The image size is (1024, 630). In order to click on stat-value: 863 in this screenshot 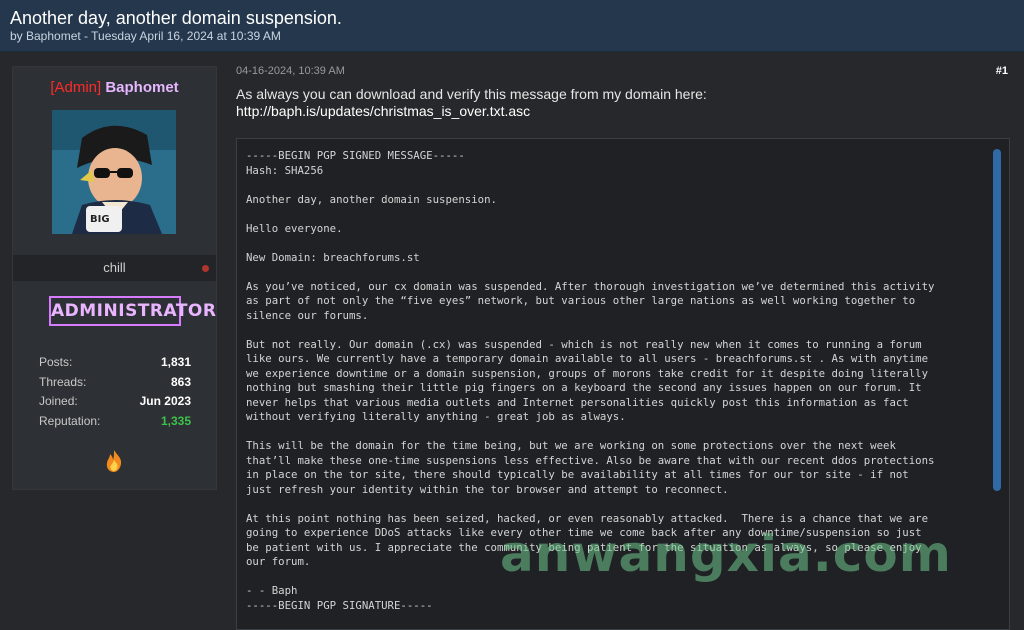, I will do `click(180, 381)`.